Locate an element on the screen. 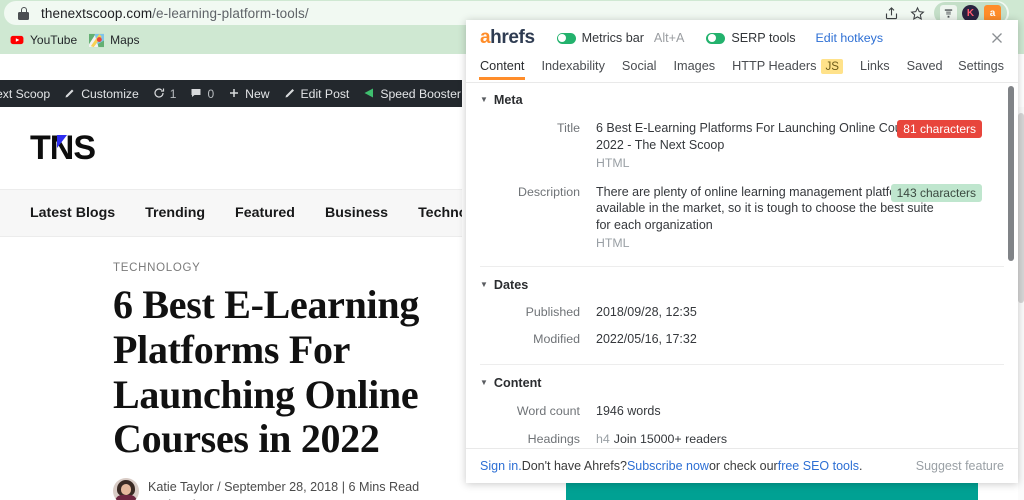 The width and height of the screenshot is (1024, 500). nav-item-latest-blogs: Latest Blogs is located at coordinates (72, 213).